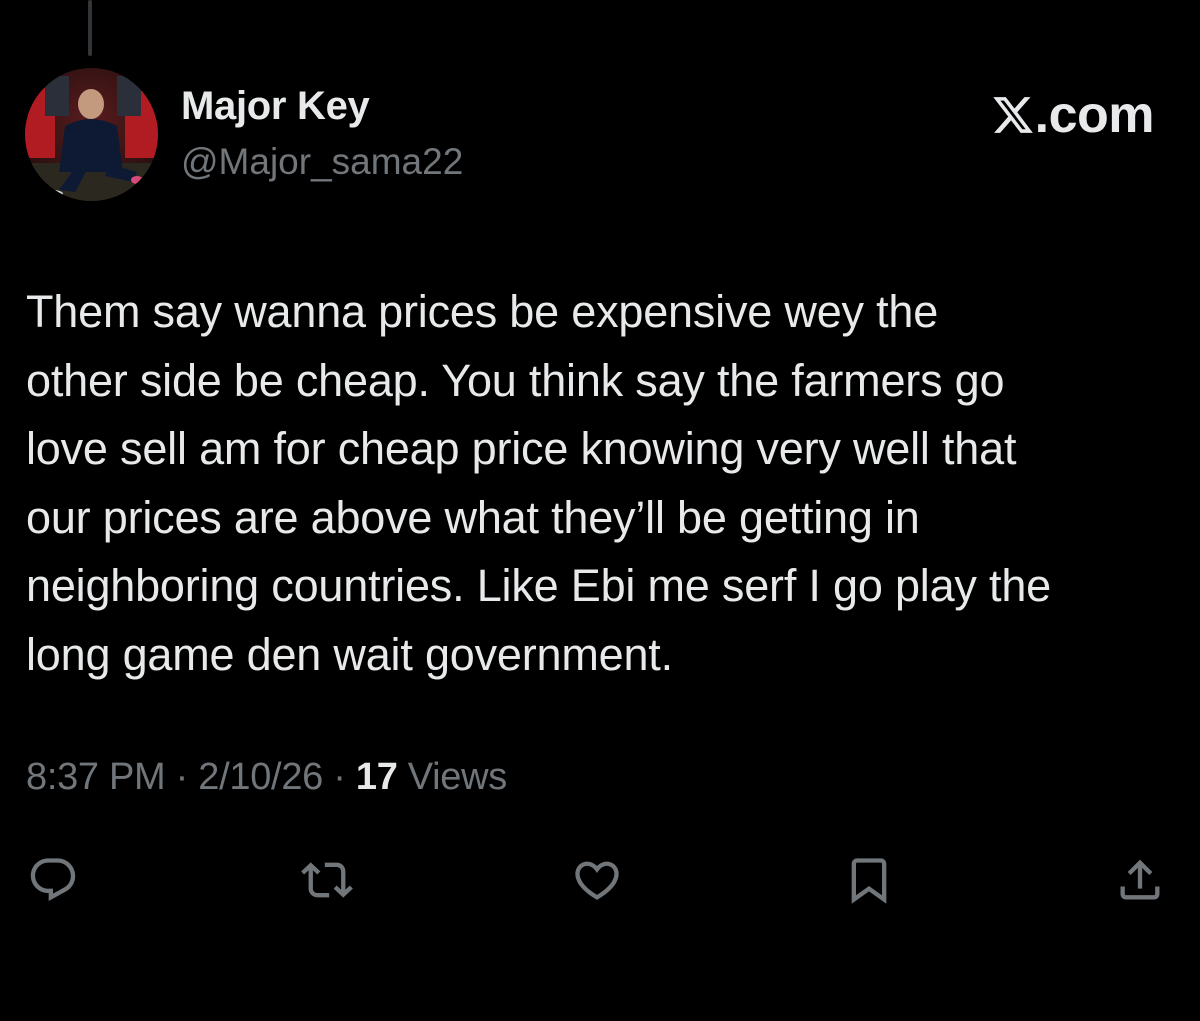 The height and width of the screenshot is (1021, 1200). Describe the element at coordinates (90, 28) in the screenshot. I see `thread-connector-line` at that location.